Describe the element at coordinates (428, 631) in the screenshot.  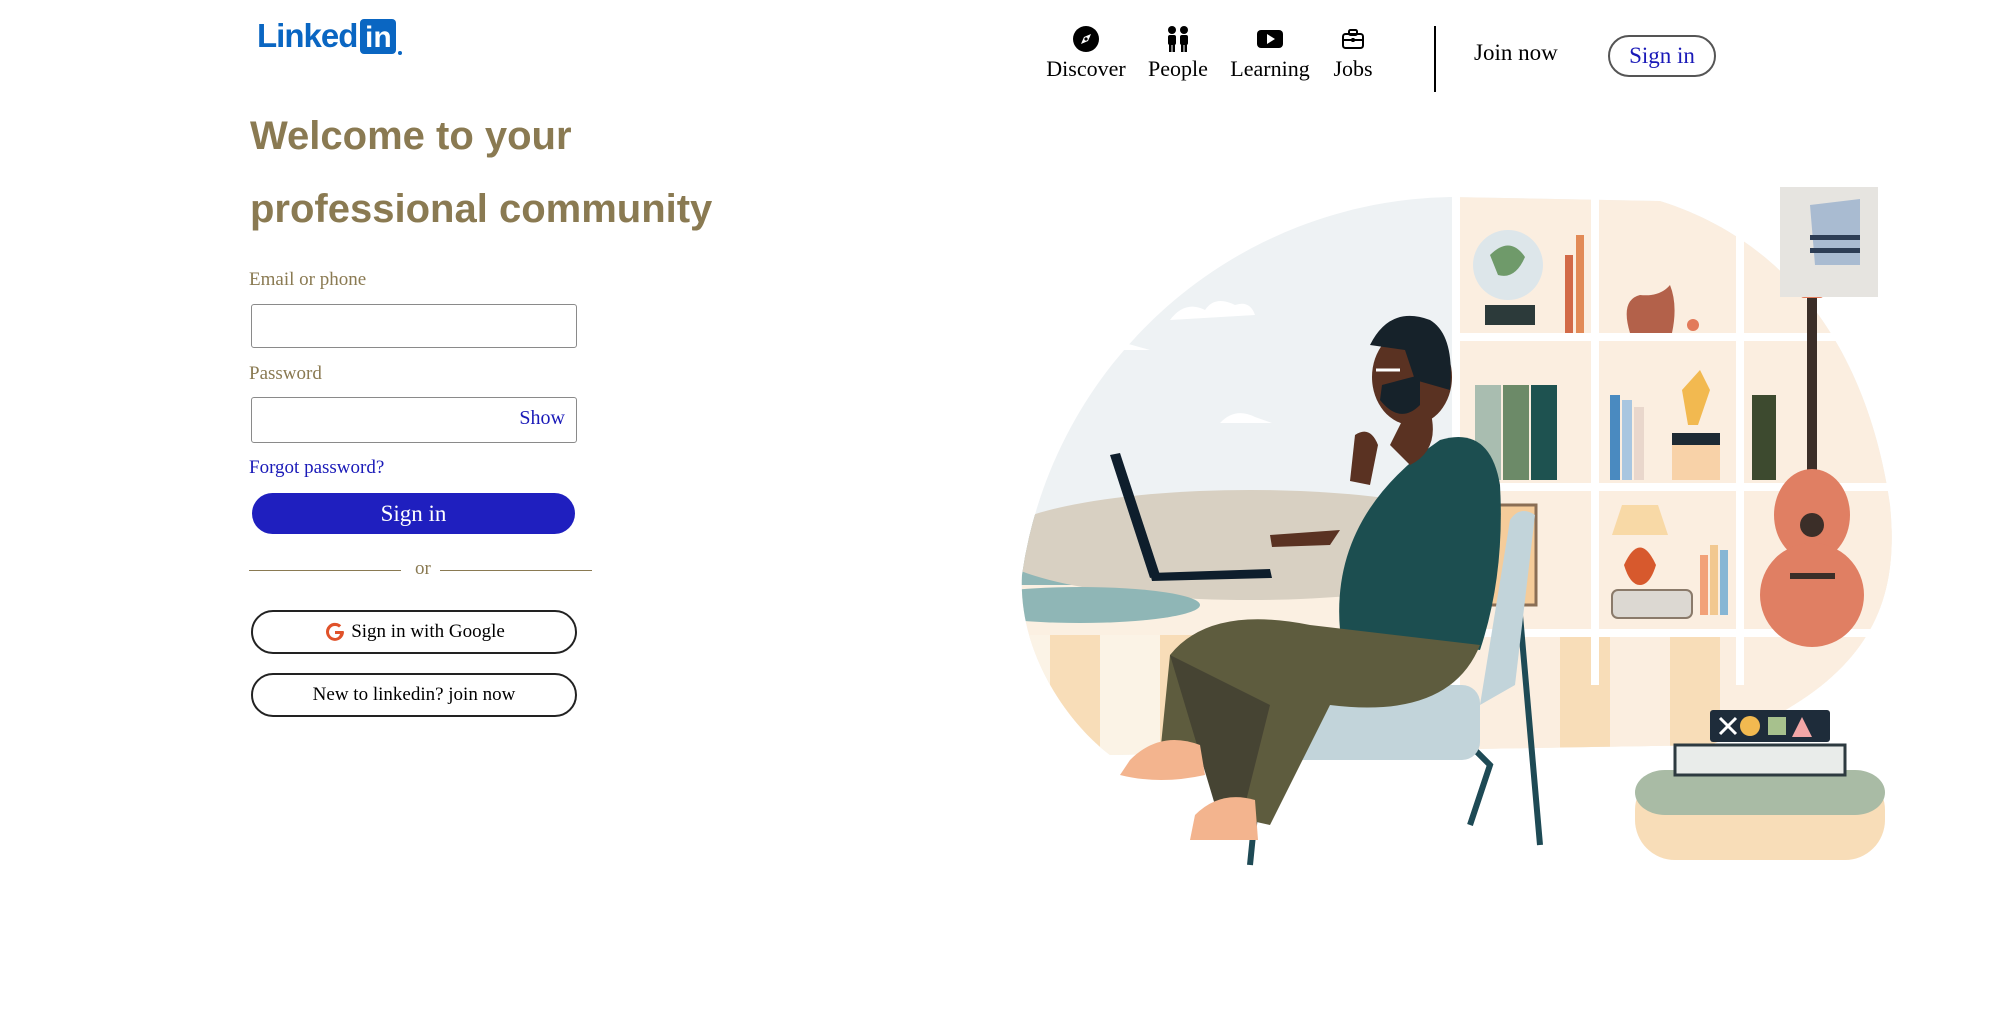
I see `google-button-label: Sign in with Google` at that location.